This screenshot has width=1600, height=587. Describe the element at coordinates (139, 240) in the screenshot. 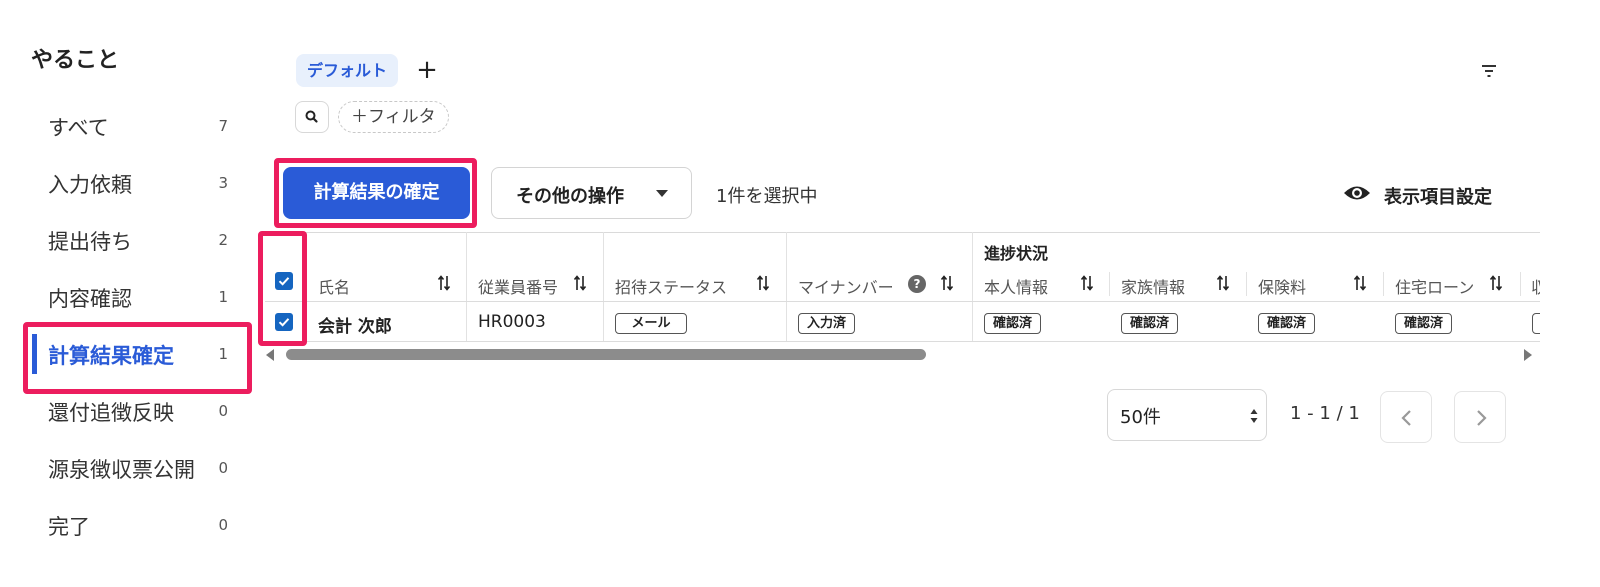

I see `sidebar-item-awaiting-submission: 提出待ち 2` at that location.